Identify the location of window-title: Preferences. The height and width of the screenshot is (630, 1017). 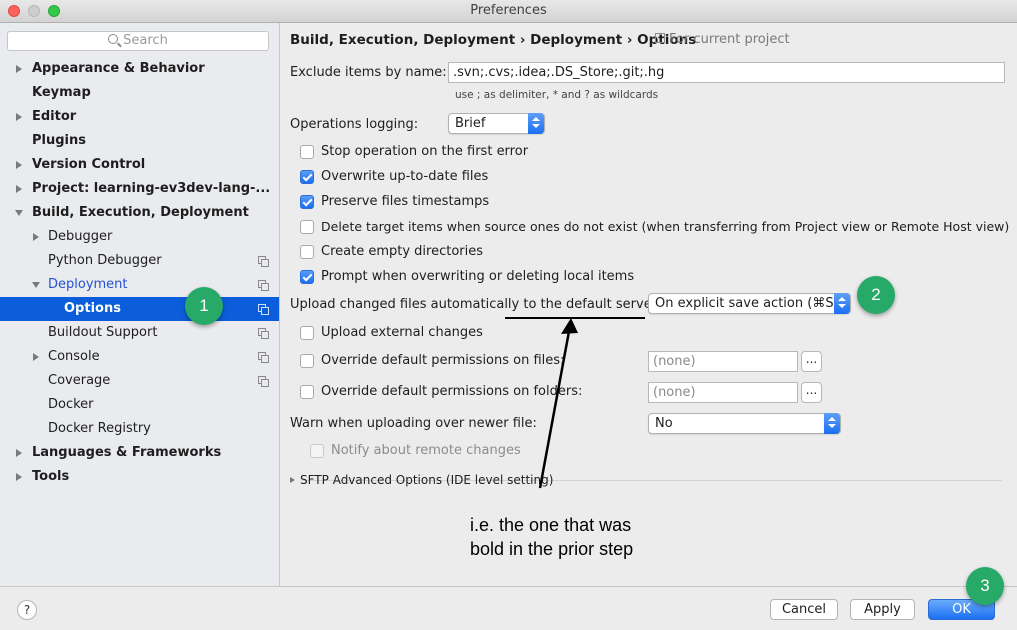
(508, 10).